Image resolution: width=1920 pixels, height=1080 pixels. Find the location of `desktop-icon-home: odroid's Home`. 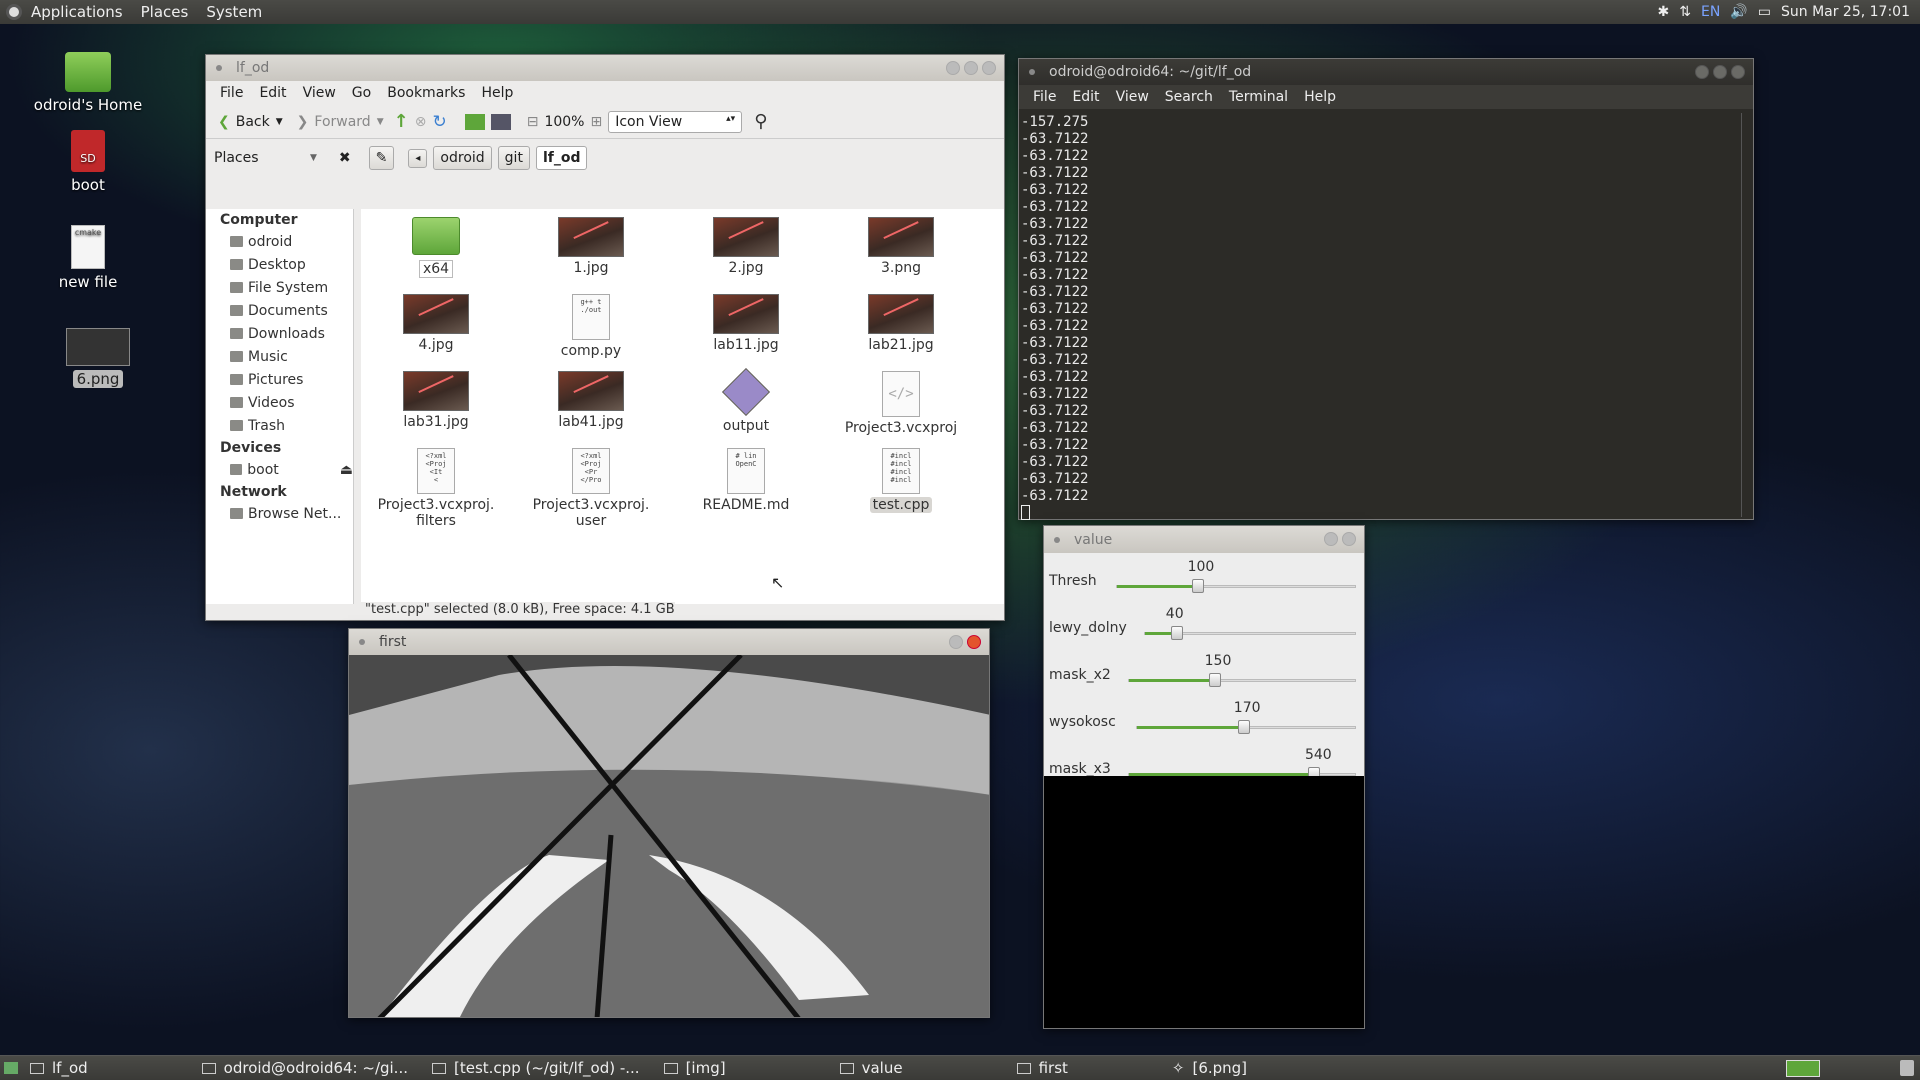

desktop-icon-home: odroid's Home is located at coordinates (88, 83).